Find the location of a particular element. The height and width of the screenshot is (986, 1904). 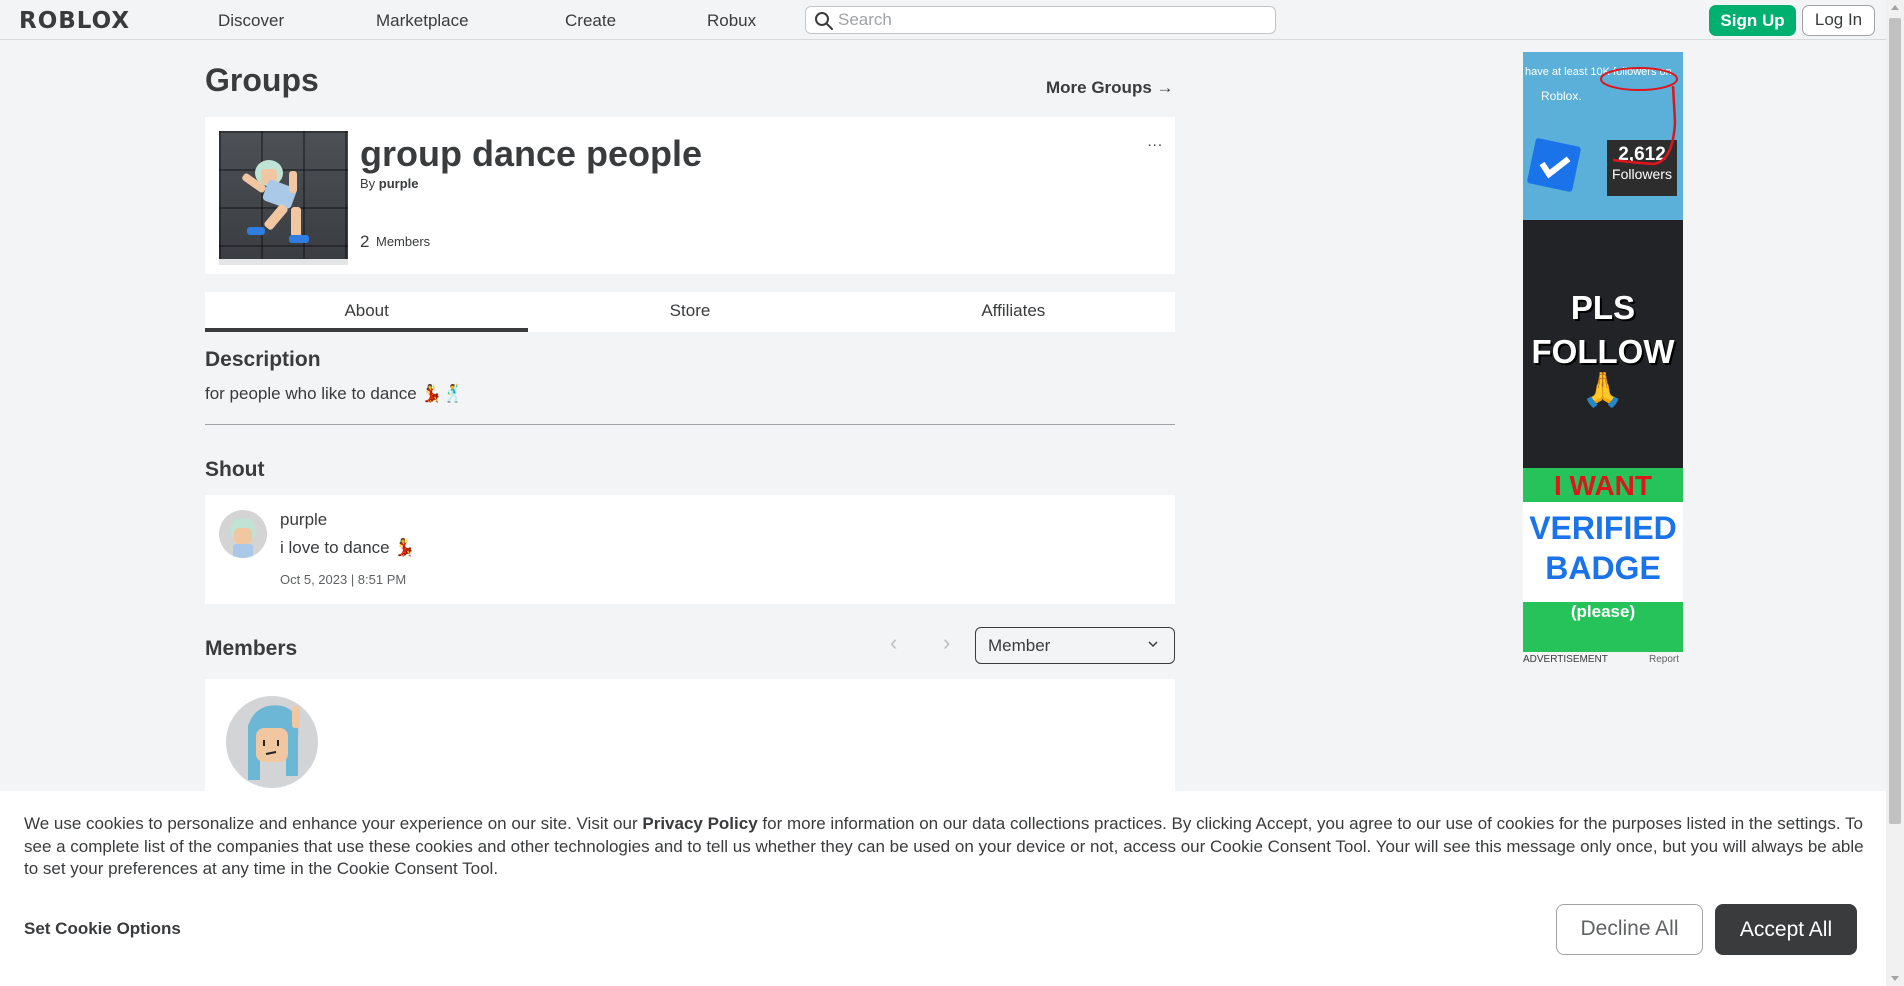

more-groups-link: More Groups → is located at coordinates (1110, 88).